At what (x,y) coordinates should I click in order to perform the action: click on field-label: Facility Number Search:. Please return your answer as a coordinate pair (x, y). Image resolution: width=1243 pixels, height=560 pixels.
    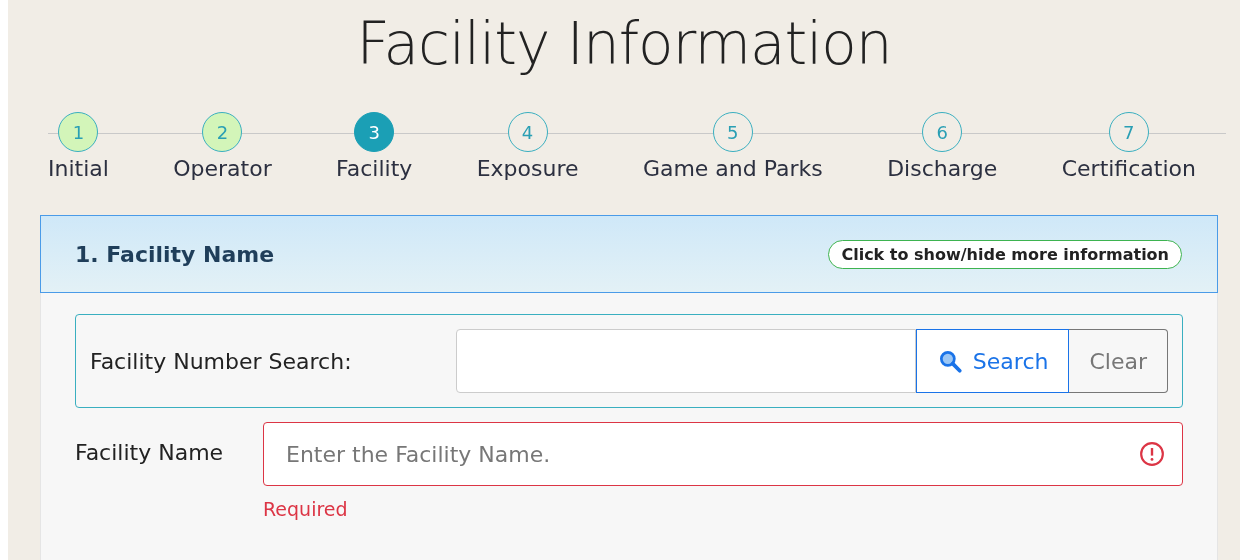
    Looking at the image, I should click on (221, 361).